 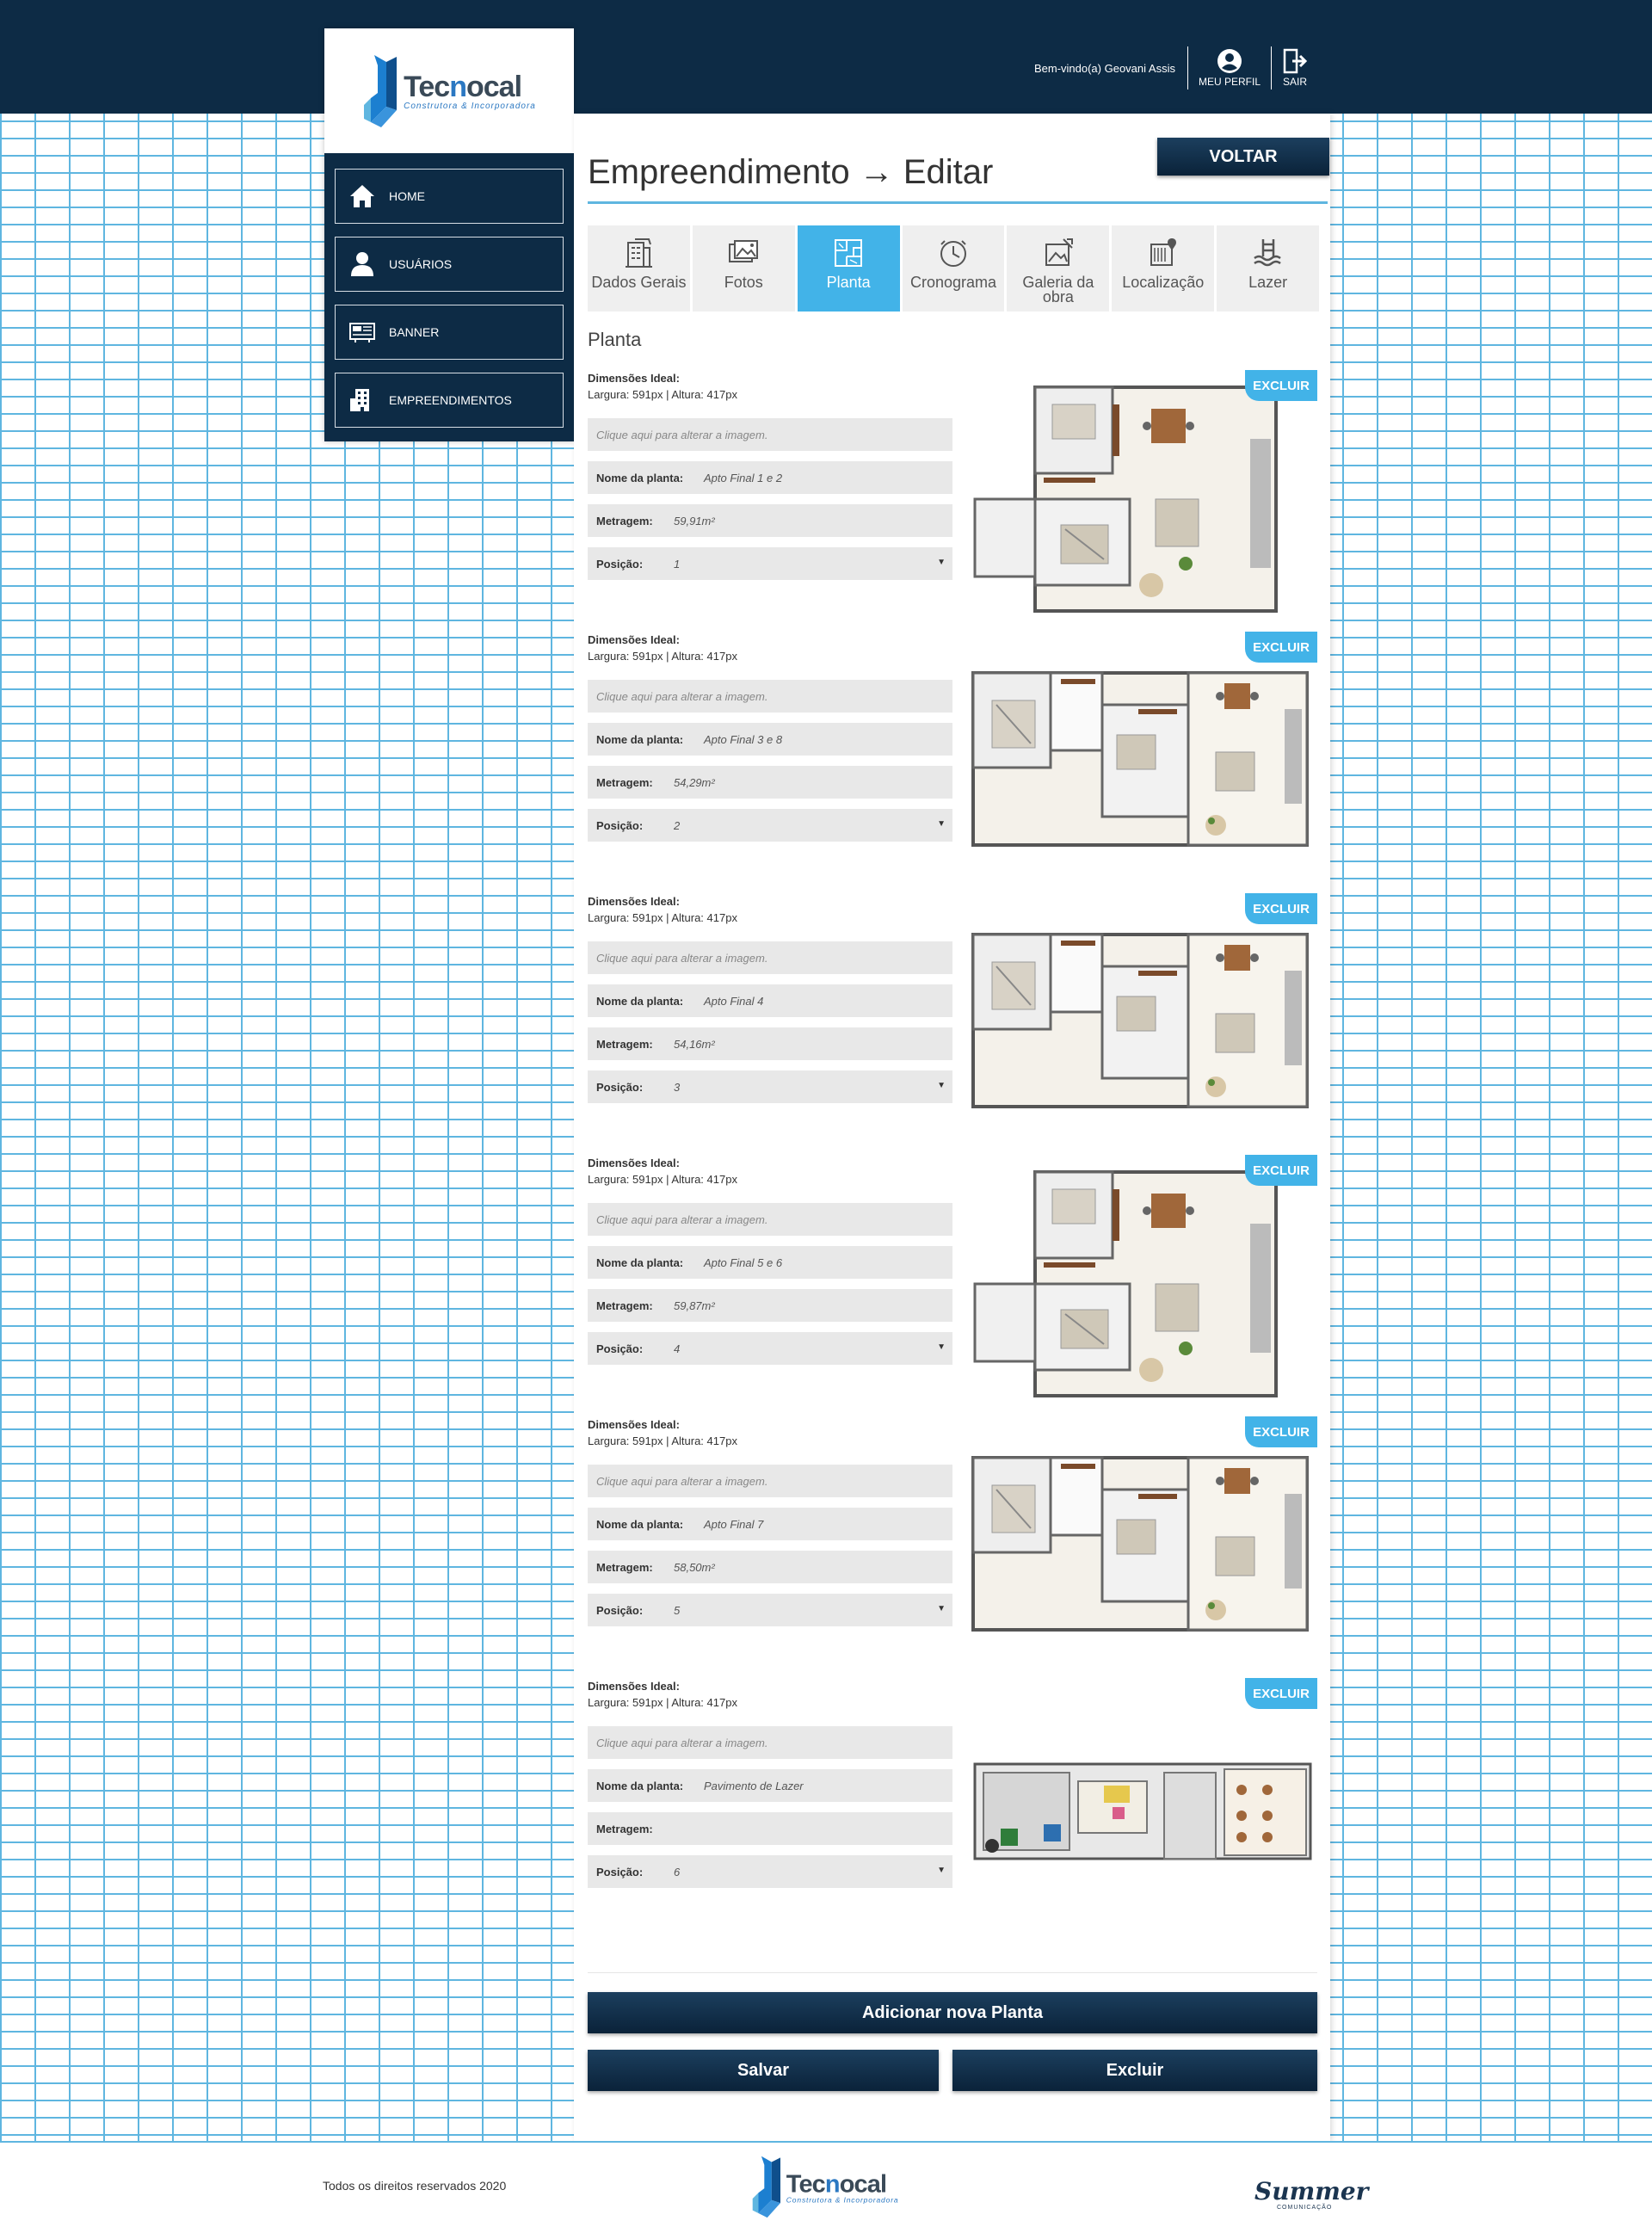 What do you see at coordinates (744, 251) in the screenshot?
I see `photos-icon` at bounding box center [744, 251].